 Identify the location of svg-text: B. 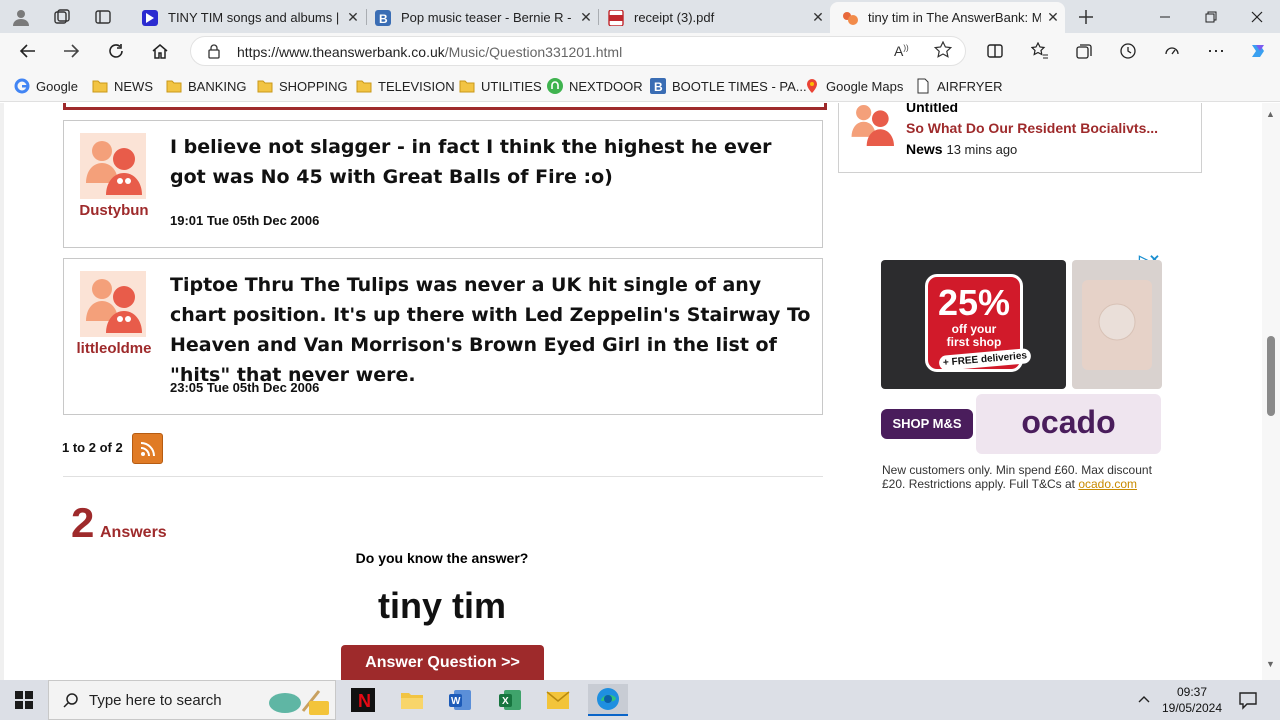
(658, 87).